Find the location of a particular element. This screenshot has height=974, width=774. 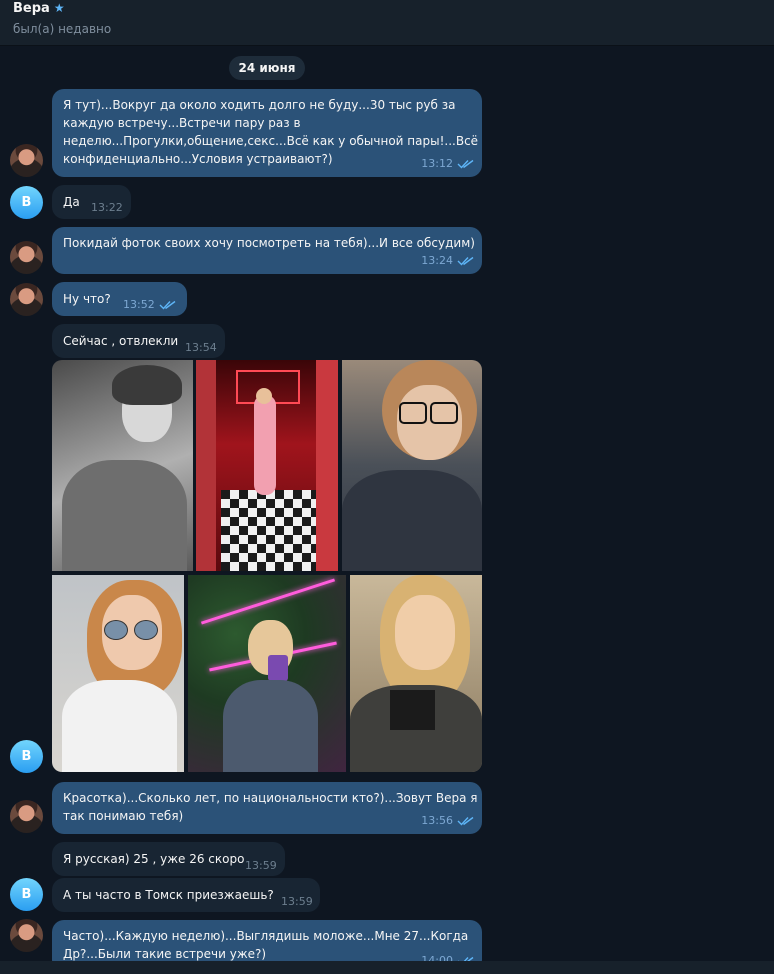

message-meta: 13:56 is located at coordinates (447, 821).